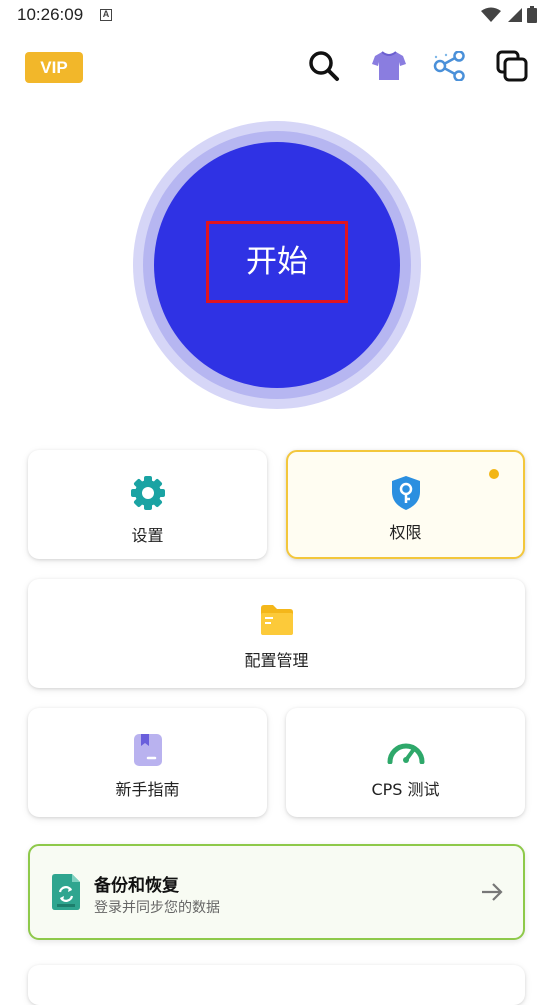  Describe the element at coordinates (389, 66) in the screenshot. I see `theme-shirt-icon` at that location.